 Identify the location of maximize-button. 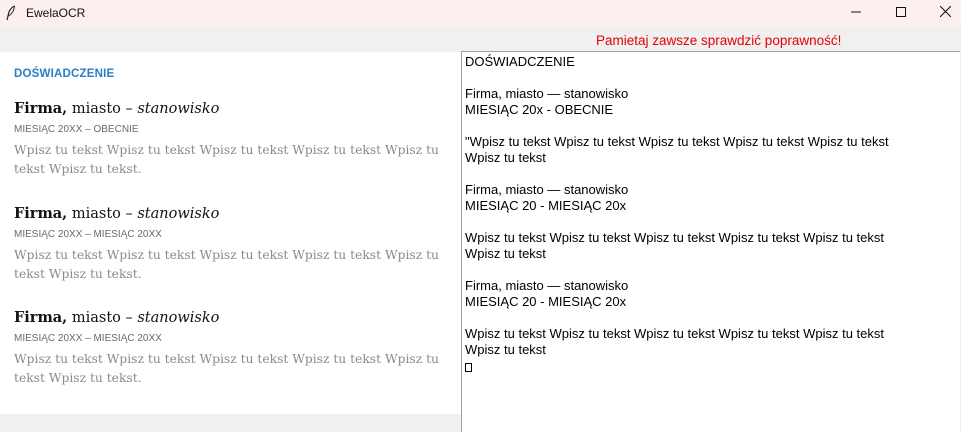
(900, 13).